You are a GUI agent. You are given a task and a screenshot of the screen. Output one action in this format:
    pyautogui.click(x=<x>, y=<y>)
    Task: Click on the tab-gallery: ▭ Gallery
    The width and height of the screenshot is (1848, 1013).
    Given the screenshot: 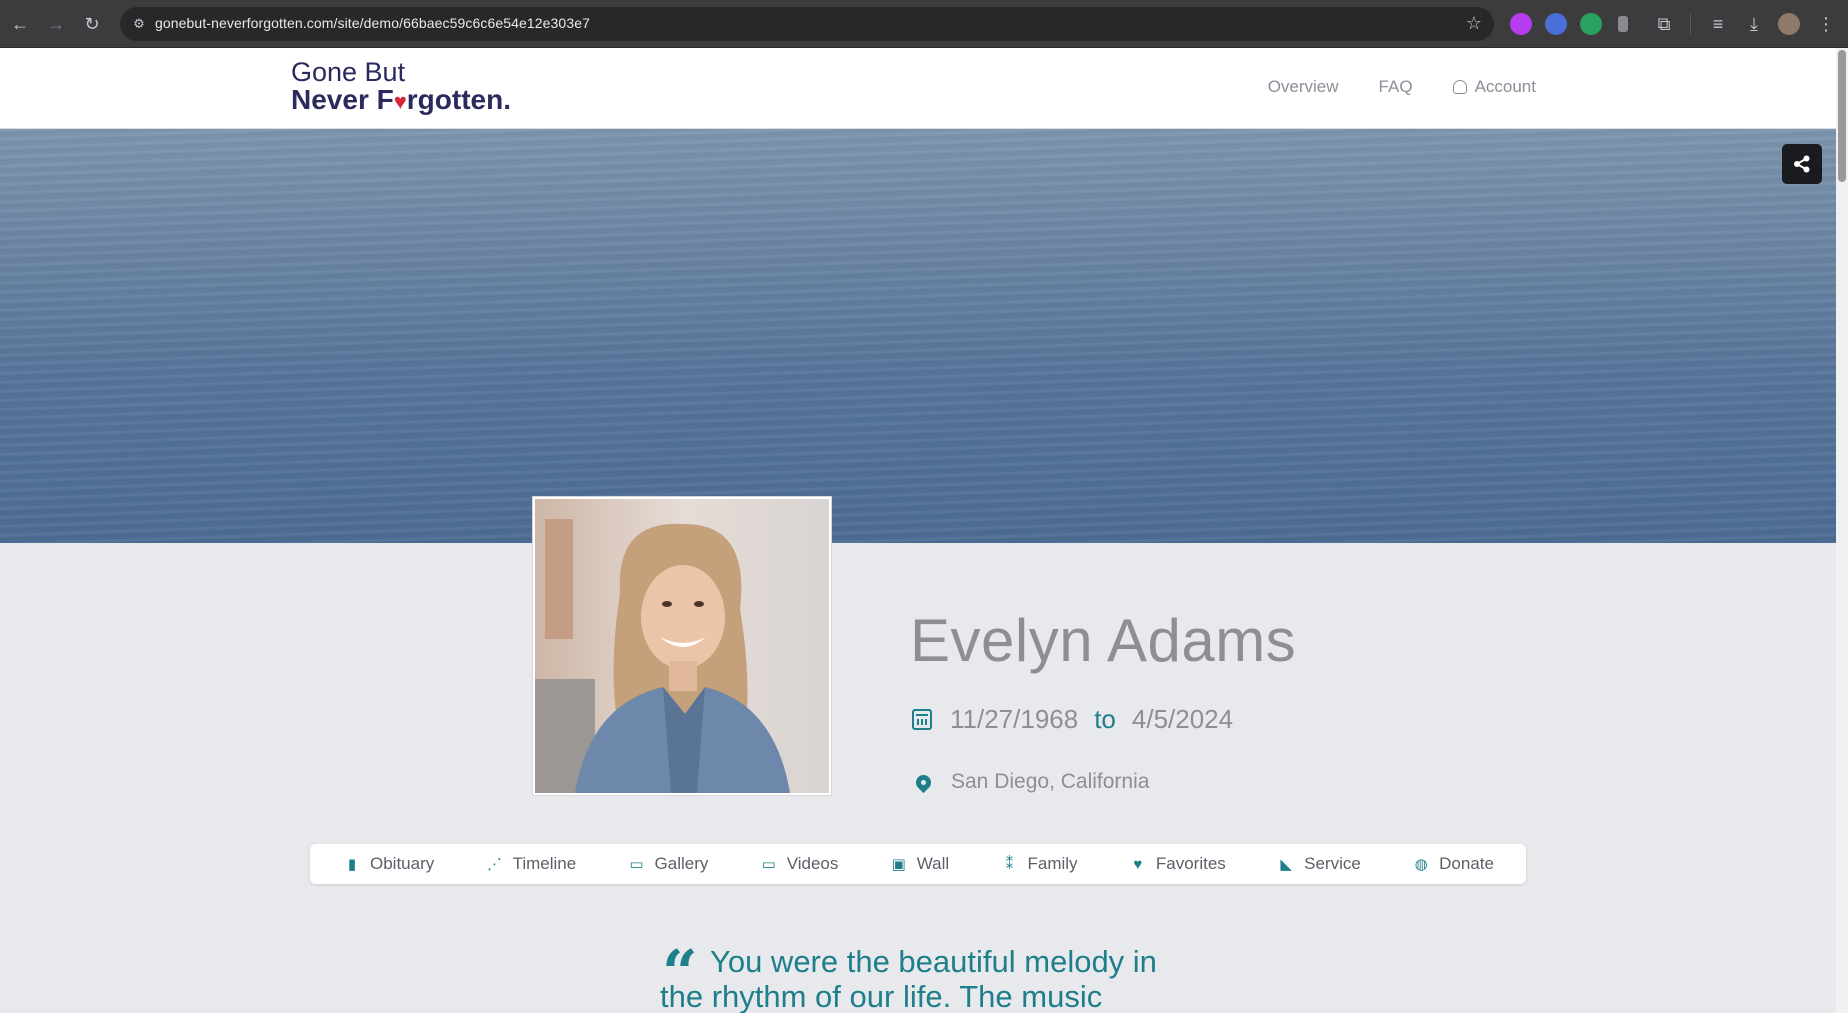 What is the action you would take?
    pyautogui.click(x=668, y=864)
    